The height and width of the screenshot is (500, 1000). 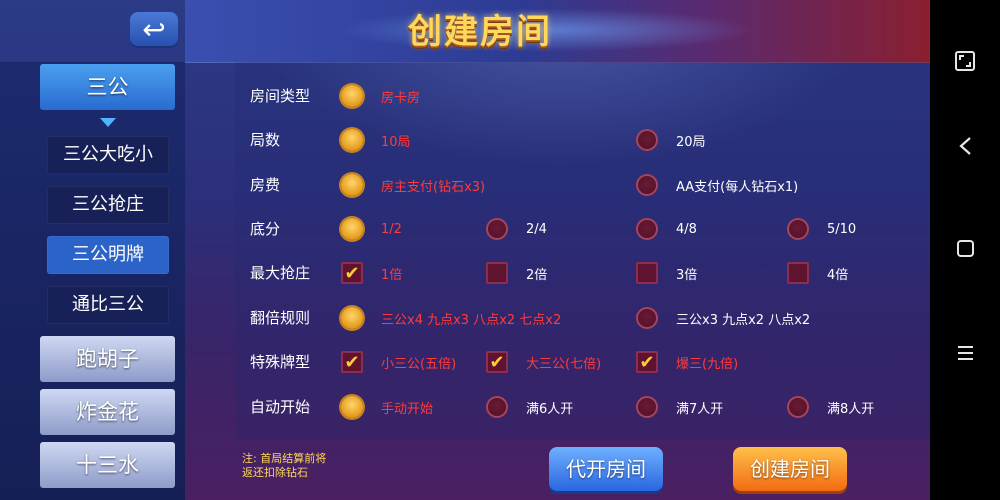 What do you see at coordinates (280, 407) in the screenshot?
I see `row-label-auto-start: 自动开始` at bounding box center [280, 407].